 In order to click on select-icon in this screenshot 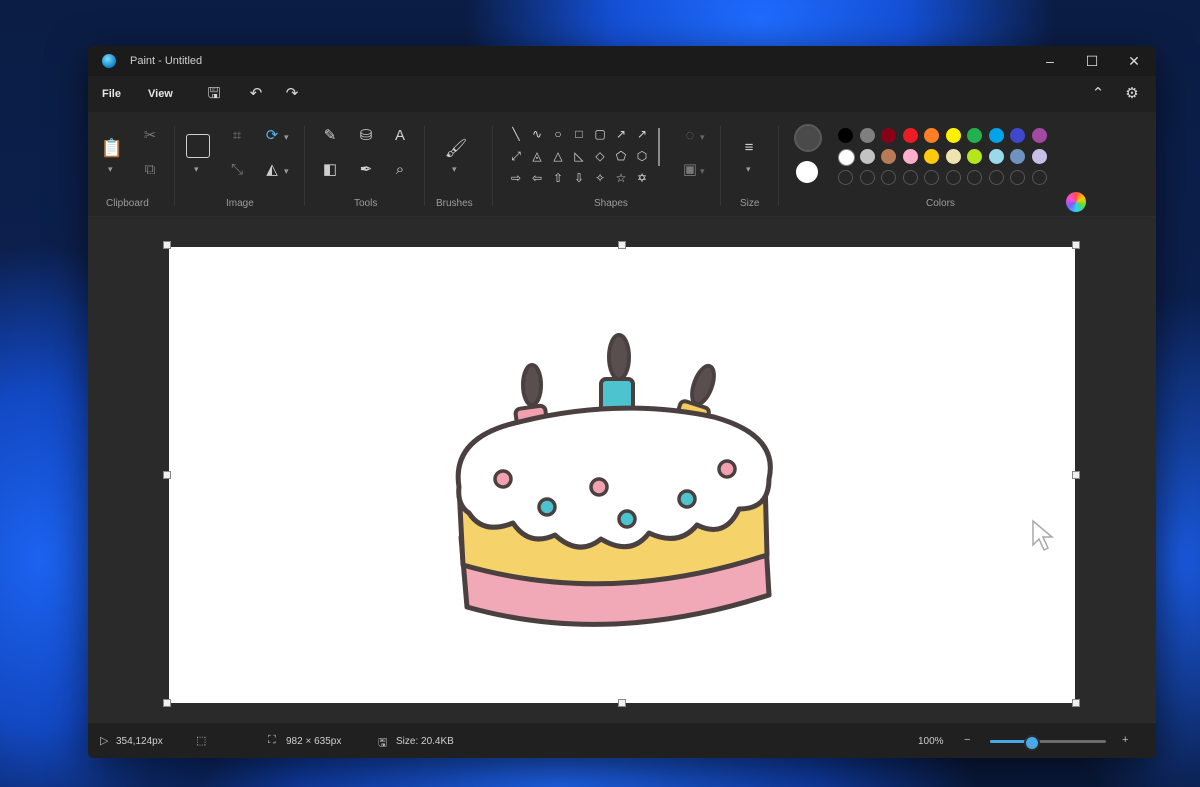, I will do `click(198, 146)`.